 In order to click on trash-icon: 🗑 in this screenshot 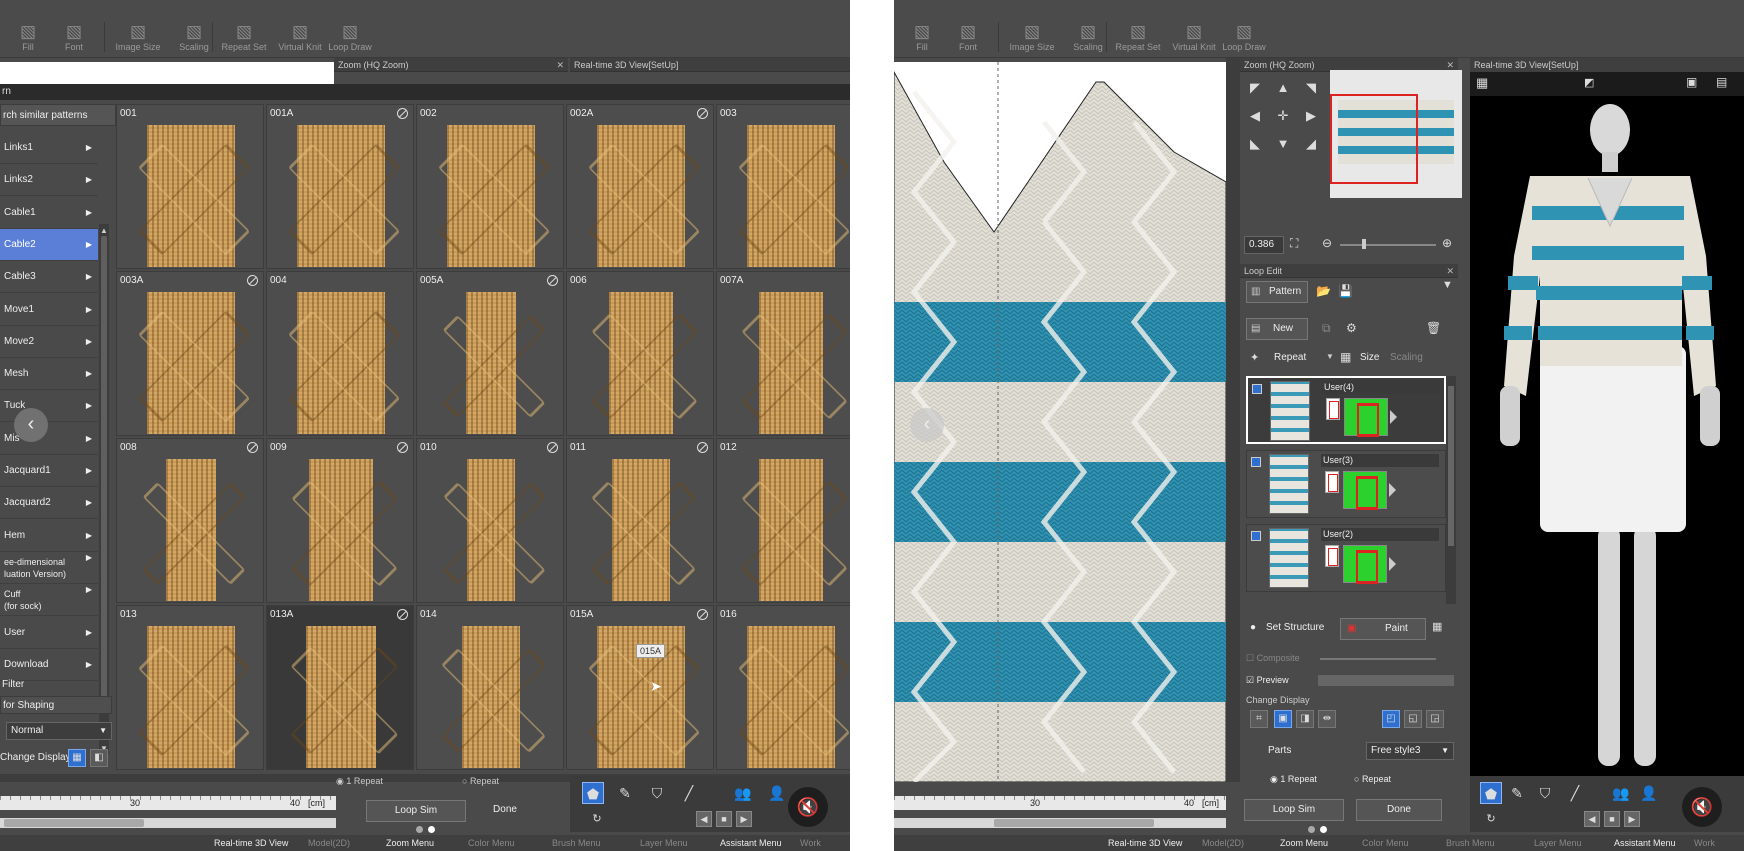, I will do `click(1433, 328)`.